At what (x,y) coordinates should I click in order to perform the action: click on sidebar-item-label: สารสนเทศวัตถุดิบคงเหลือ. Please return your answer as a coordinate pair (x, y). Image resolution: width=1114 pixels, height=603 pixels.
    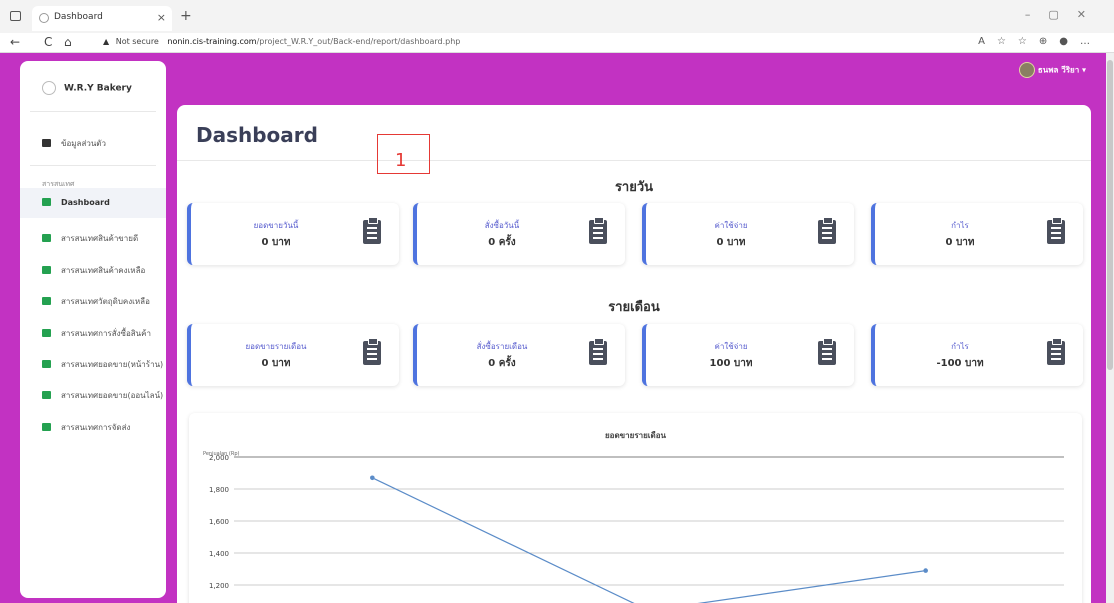
    Looking at the image, I should click on (105, 301).